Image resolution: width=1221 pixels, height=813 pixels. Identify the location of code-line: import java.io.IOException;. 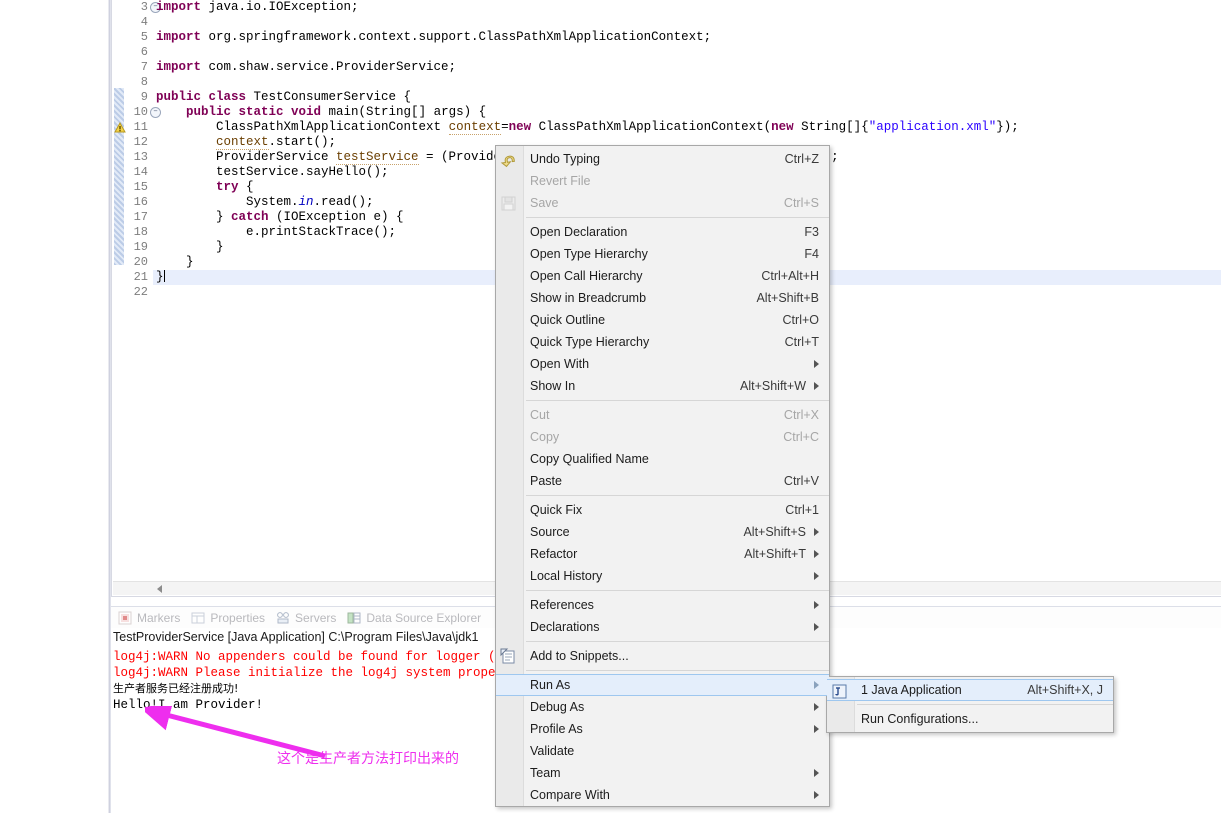
(687, 7).